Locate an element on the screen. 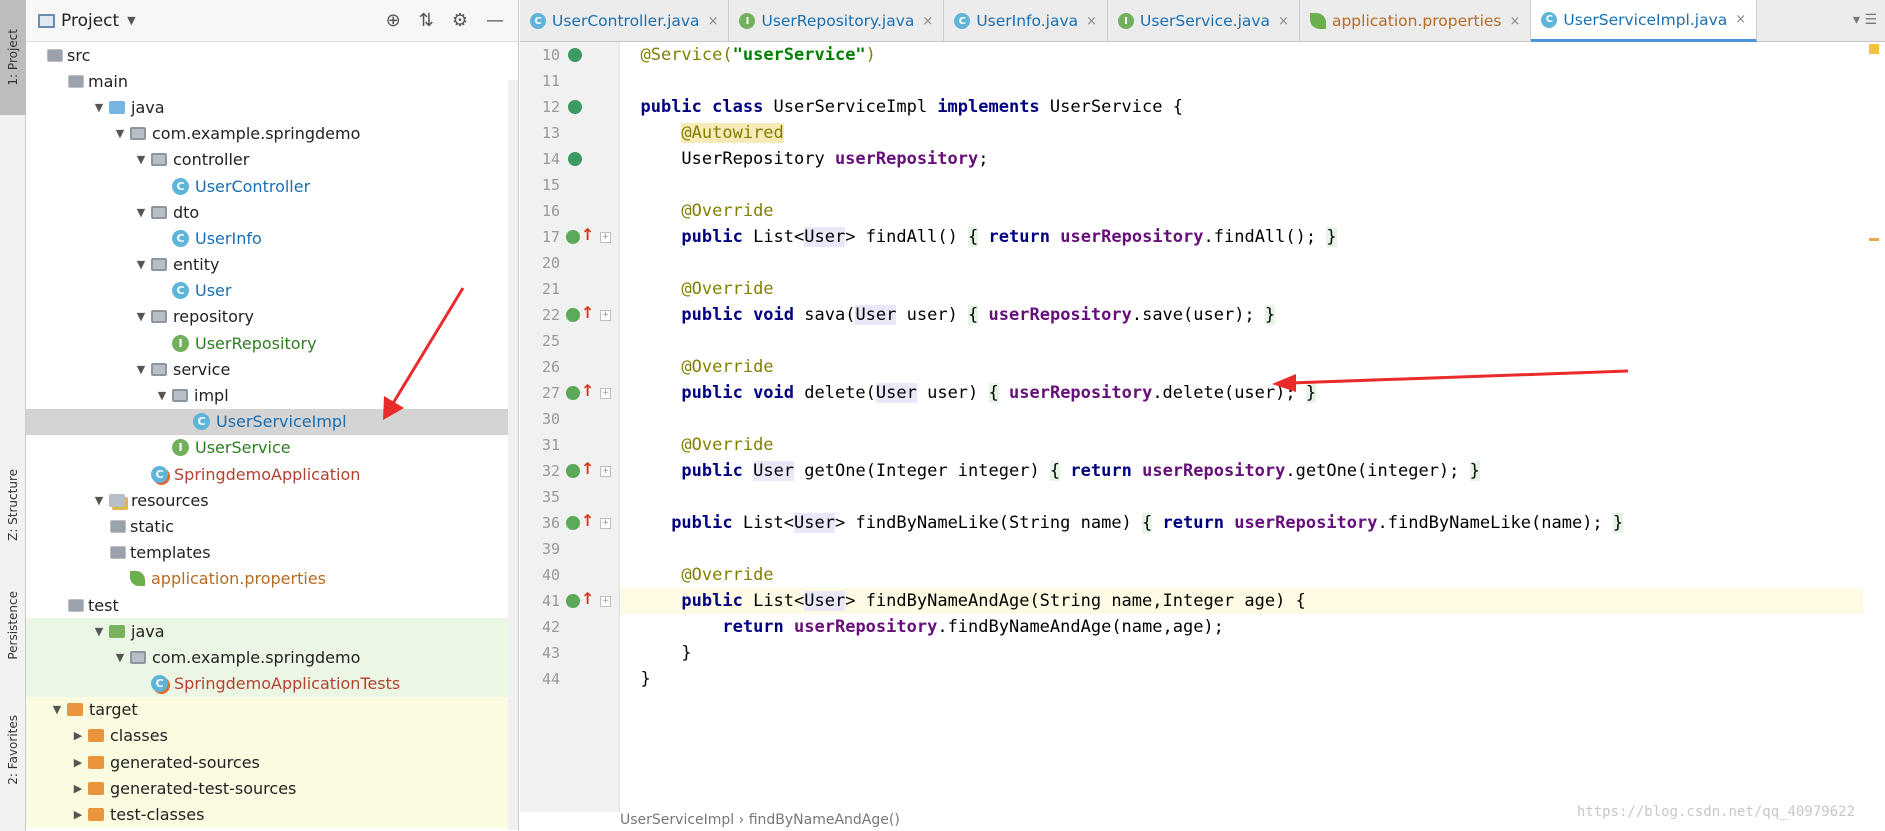 The height and width of the screenshot is (831, 1885). tree-item: ▶ classes is located at coordinates (272, 736).